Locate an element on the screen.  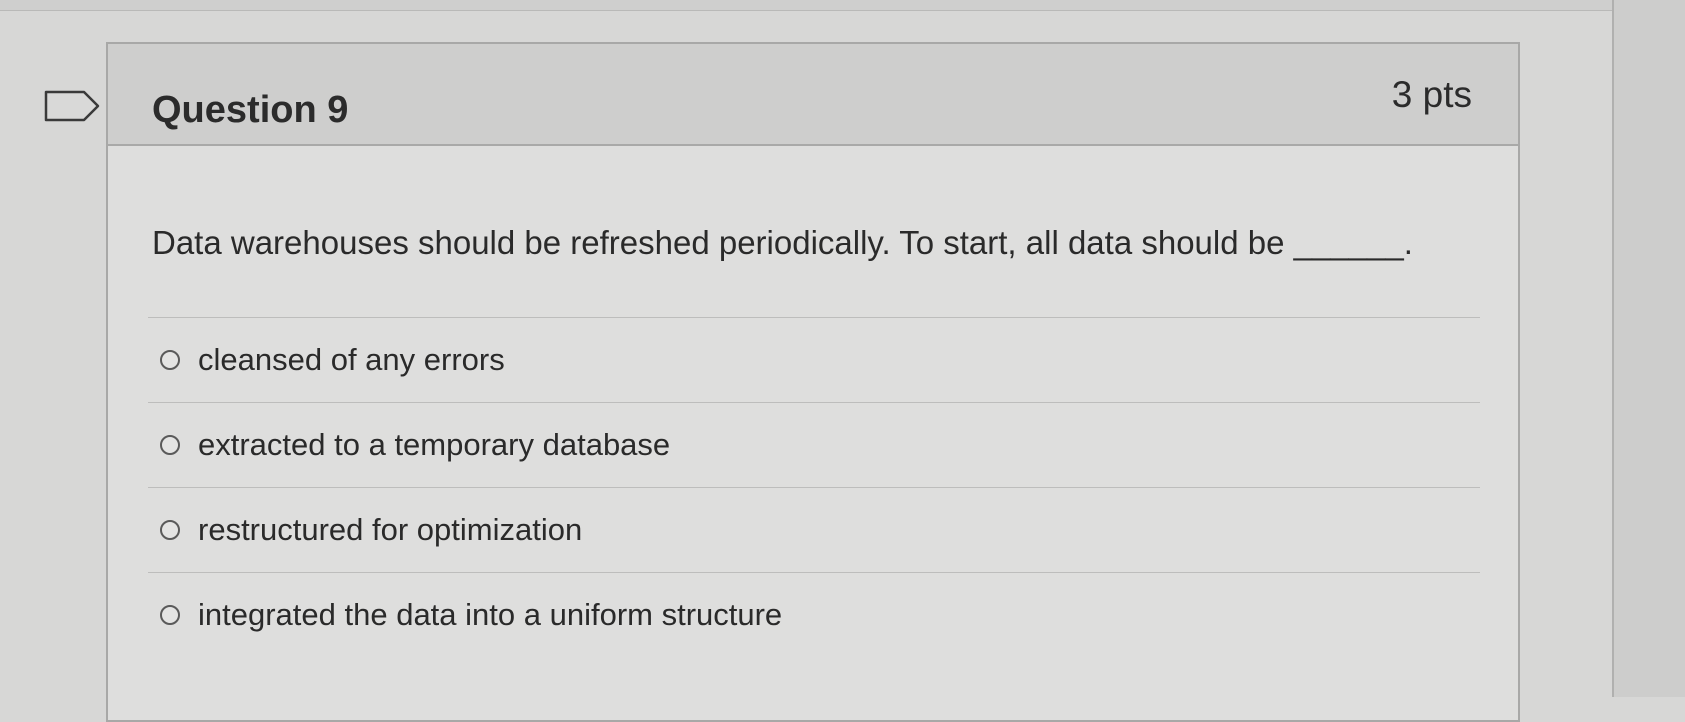
question-title: Question 9 is located at coordinates (250, 110).